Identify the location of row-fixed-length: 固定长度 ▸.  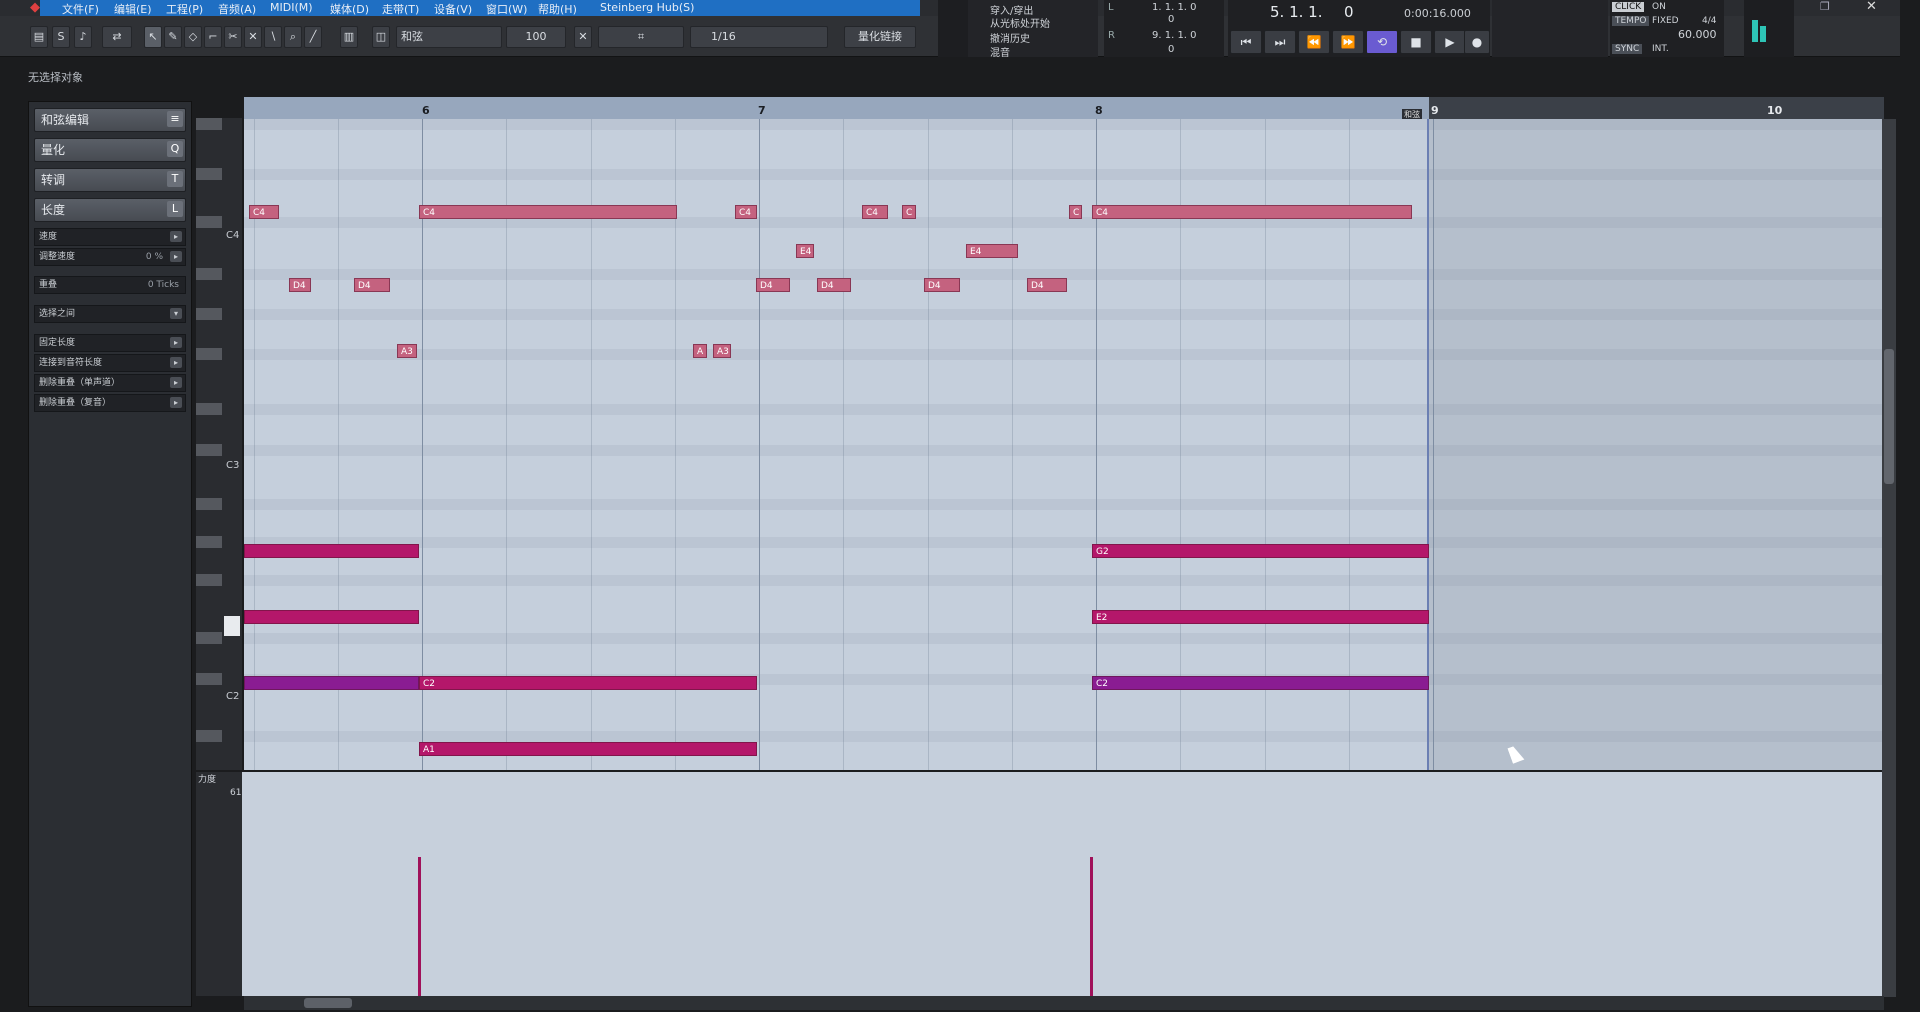
(110, 343).